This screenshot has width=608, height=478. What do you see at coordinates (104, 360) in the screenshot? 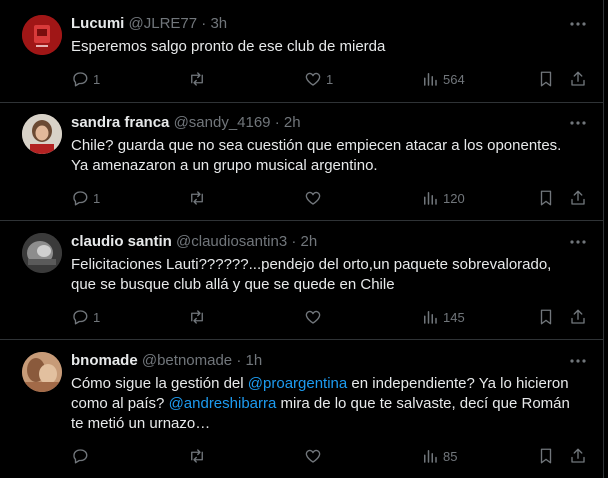
I see `display-name: bnomade` at bounding box center [104, 360].